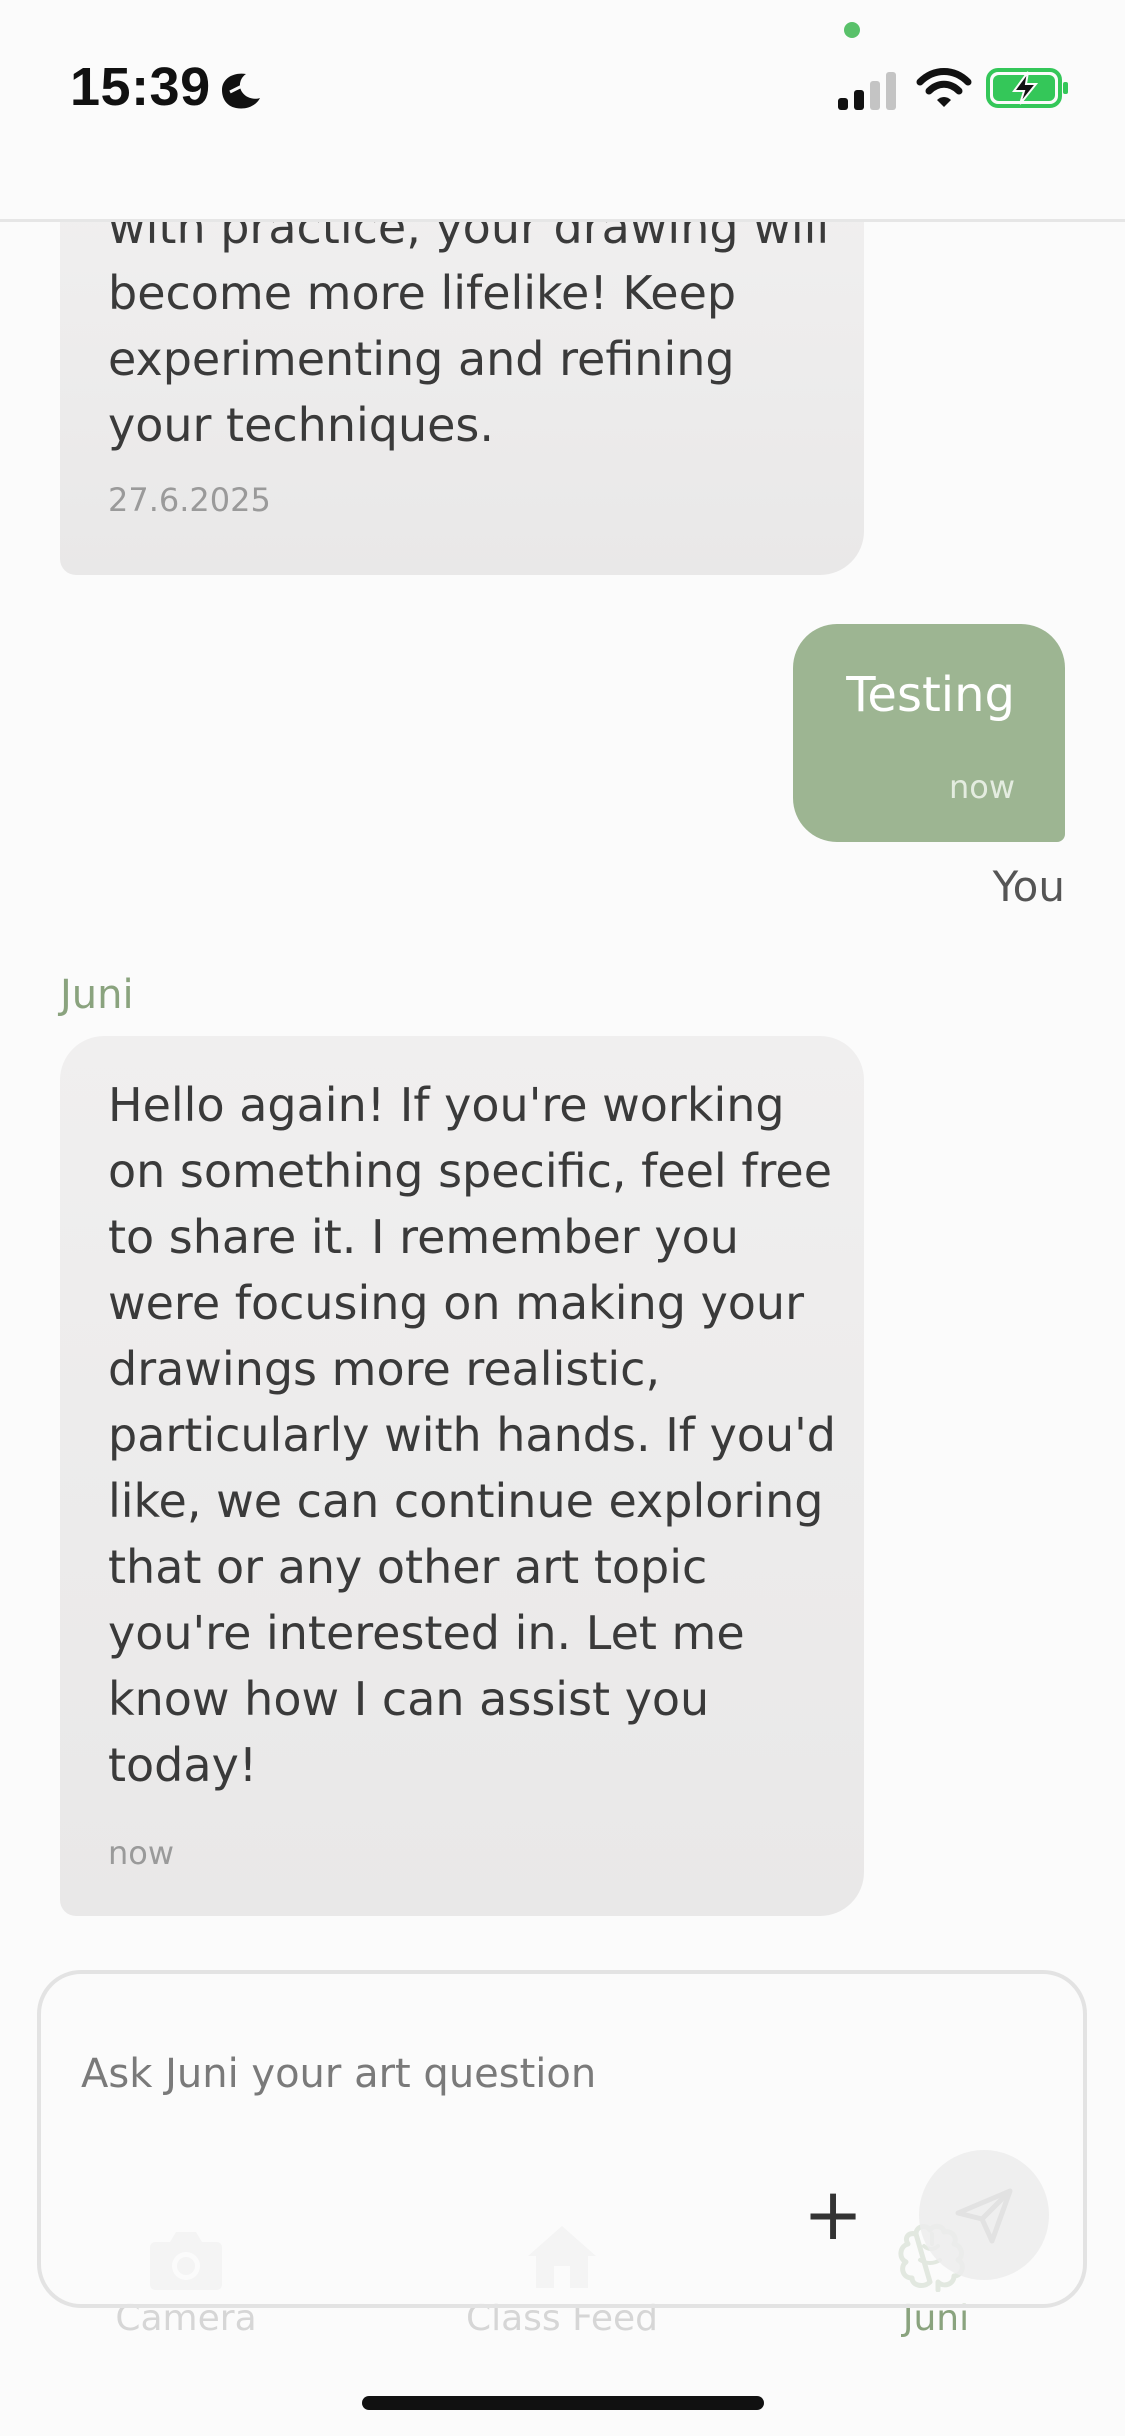  I want to click on user-message-bubble: Testing now, so click(929, 733).